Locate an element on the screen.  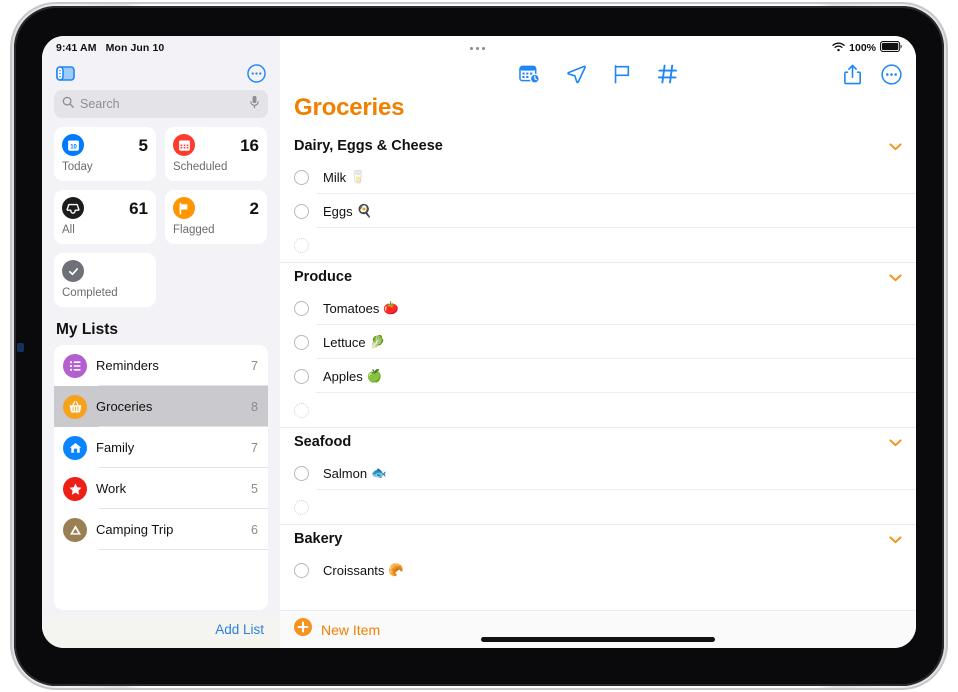
inbox-tray-icon is located at coordinates (73, 208).